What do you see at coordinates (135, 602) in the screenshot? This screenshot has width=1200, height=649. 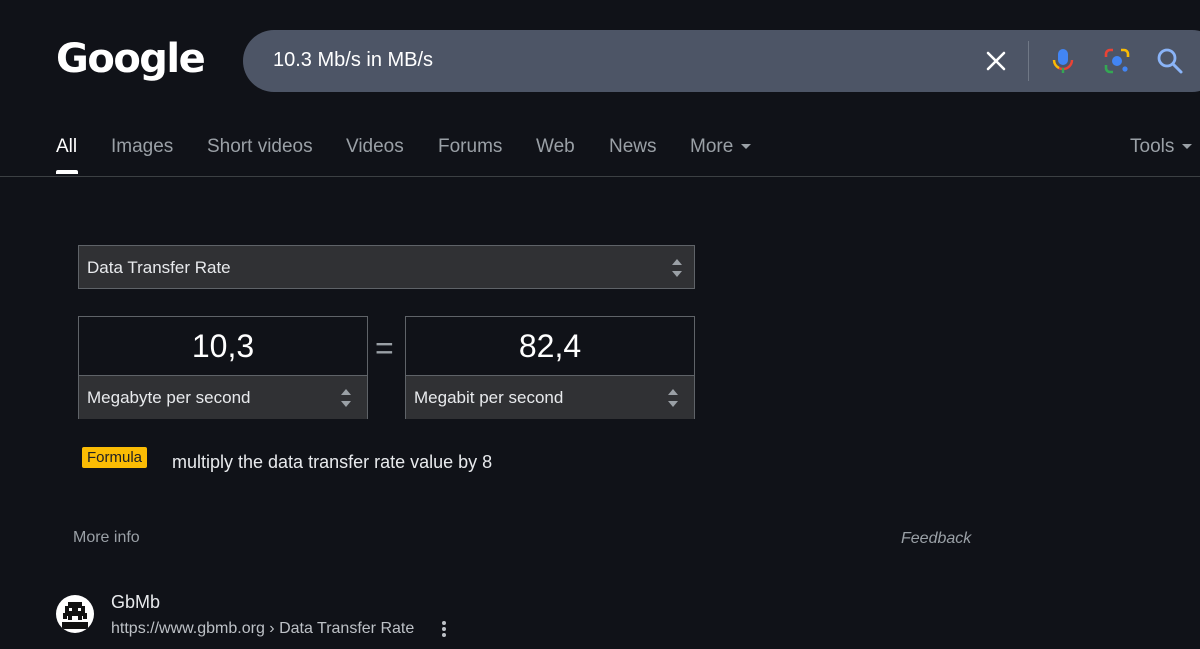 I see `result-site-name: GbMb` at bounding box center [135, 602].